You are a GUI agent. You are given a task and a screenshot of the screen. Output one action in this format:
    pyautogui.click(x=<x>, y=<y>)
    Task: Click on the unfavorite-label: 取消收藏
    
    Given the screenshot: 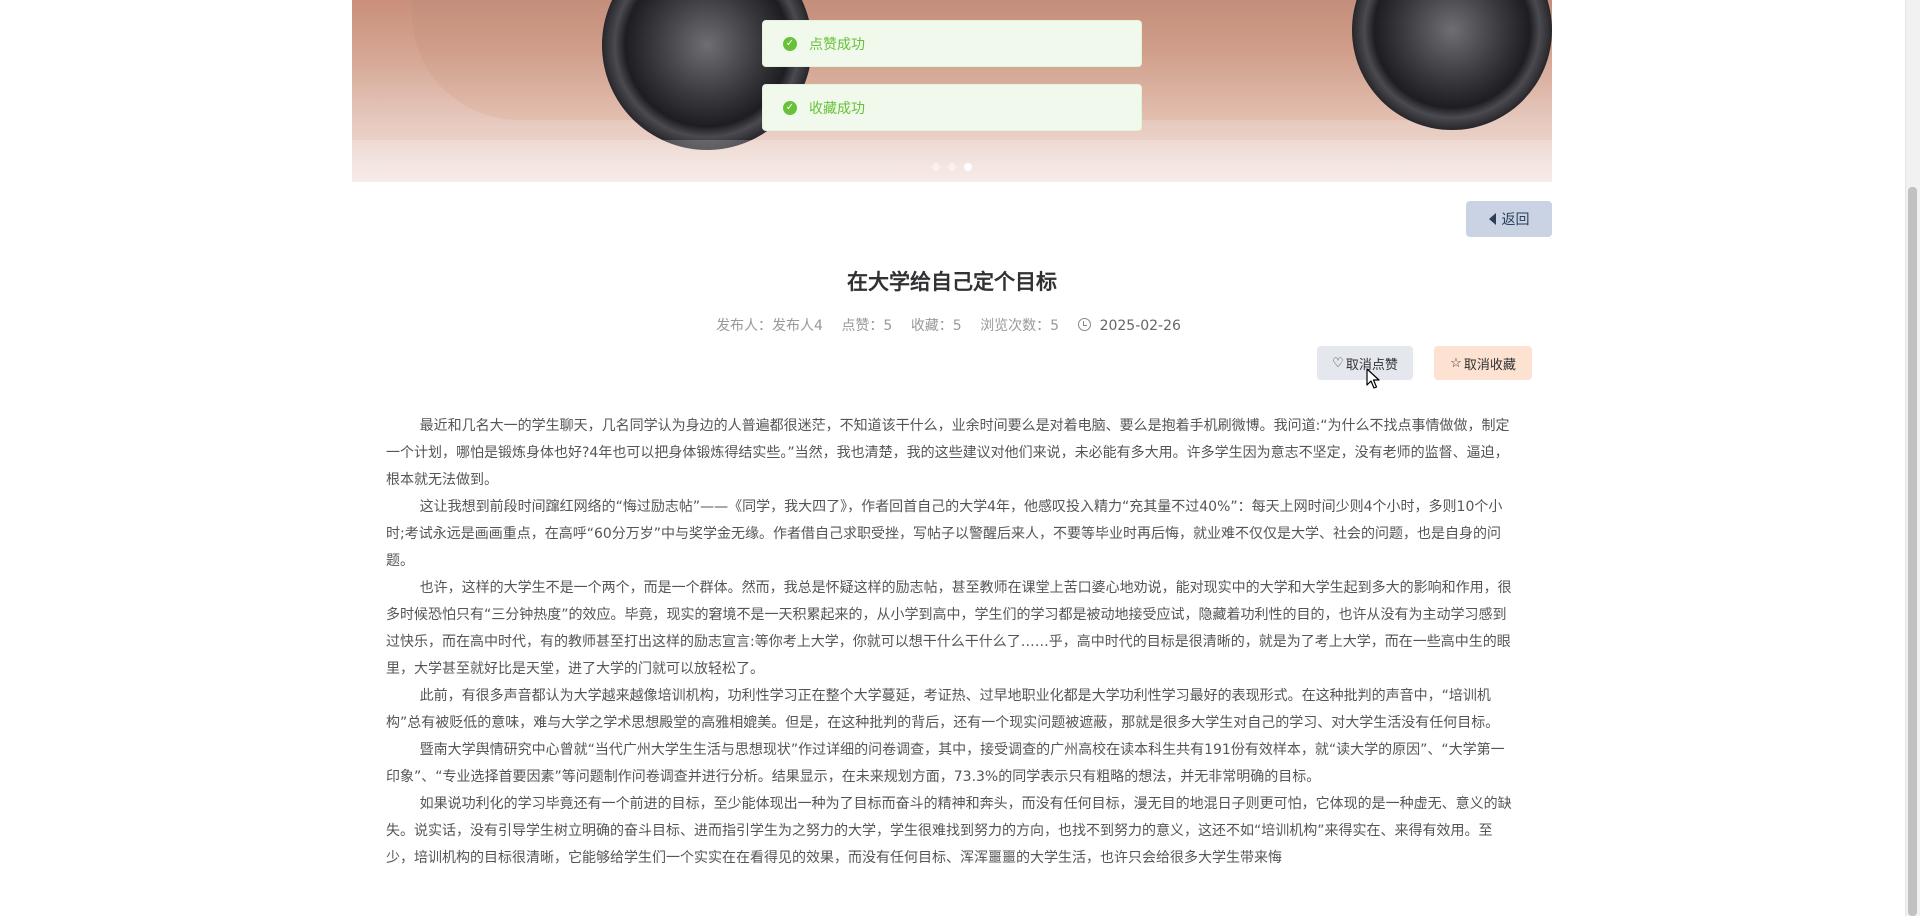 What is the action you would take?
    pyautogui.click(x=1489, y=364)
    